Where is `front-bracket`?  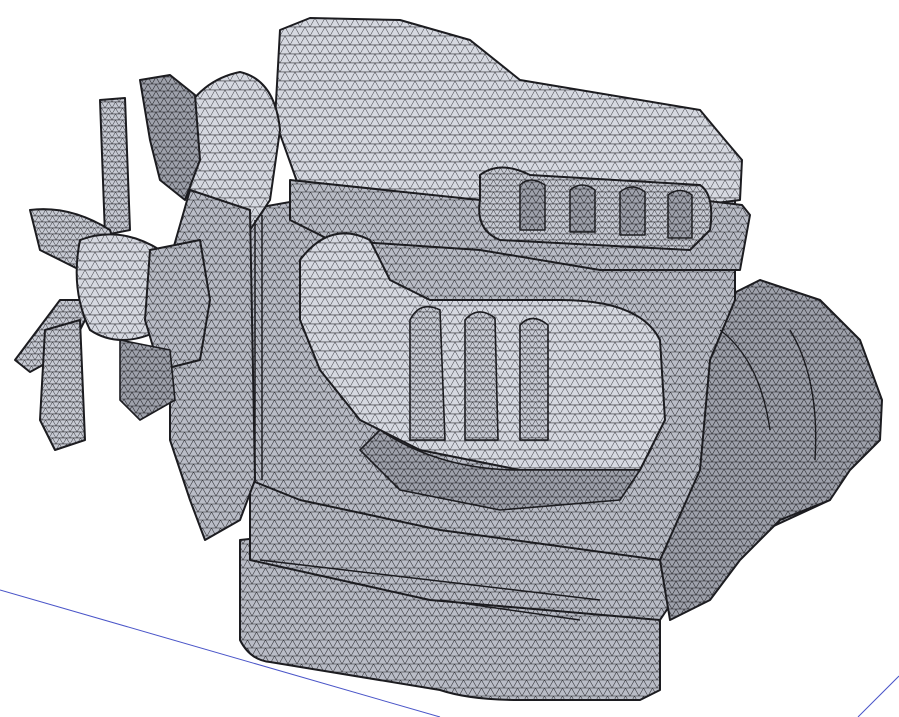 front-bracket is located at coordinates (170, 137).